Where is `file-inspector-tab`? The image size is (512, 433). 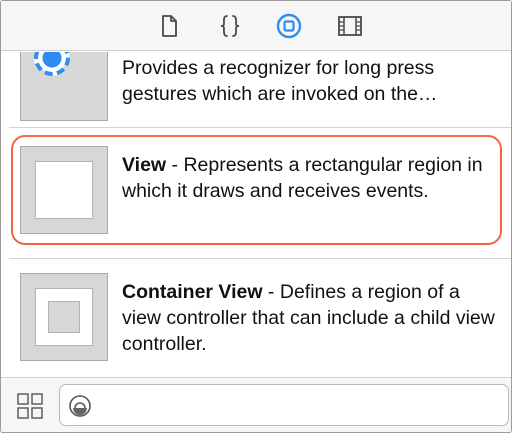
file-inspector-tab is located at coordinates (169, 26).